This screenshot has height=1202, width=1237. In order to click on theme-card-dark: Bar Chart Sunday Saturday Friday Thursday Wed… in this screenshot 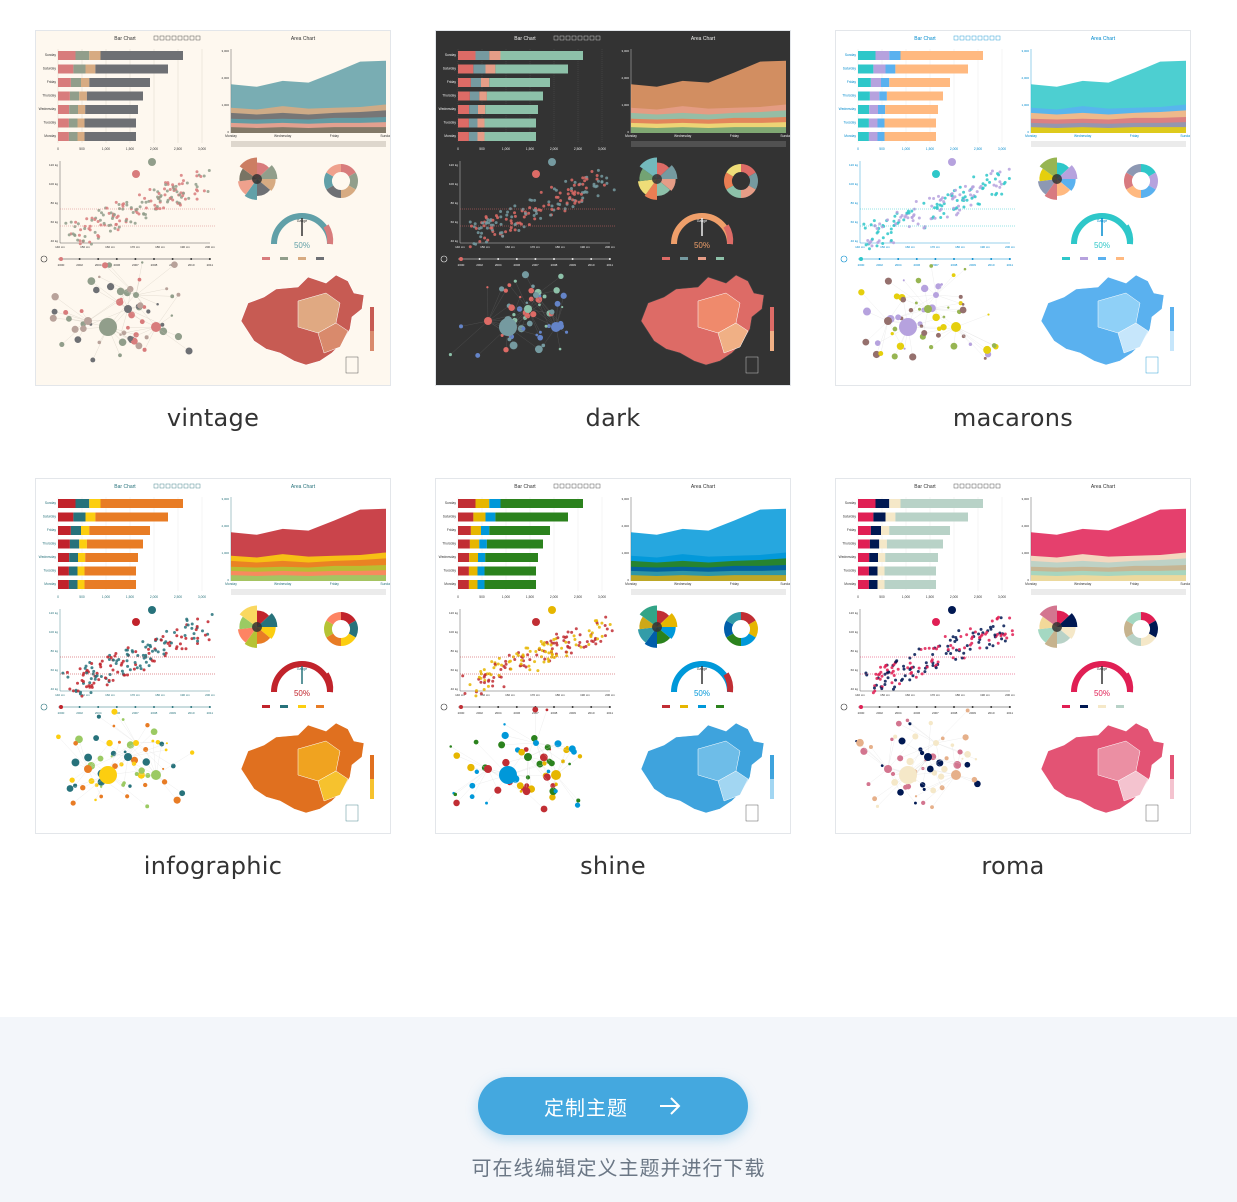, I will do `click(613, 231)`.